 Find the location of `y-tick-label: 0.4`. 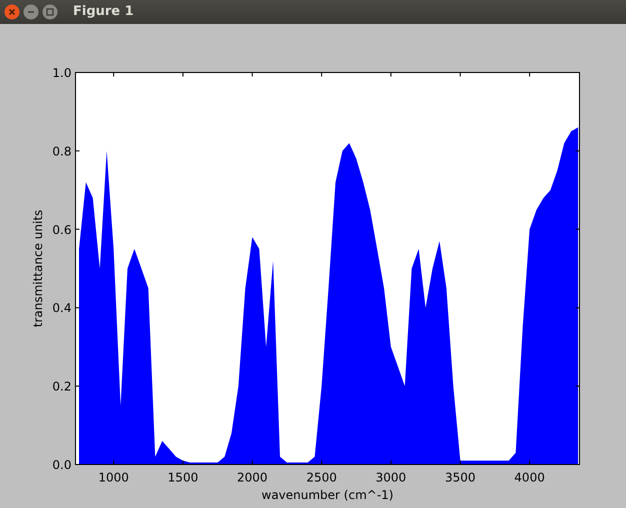

y-tick-label: 0.4 is located at coordinates (62, 308).